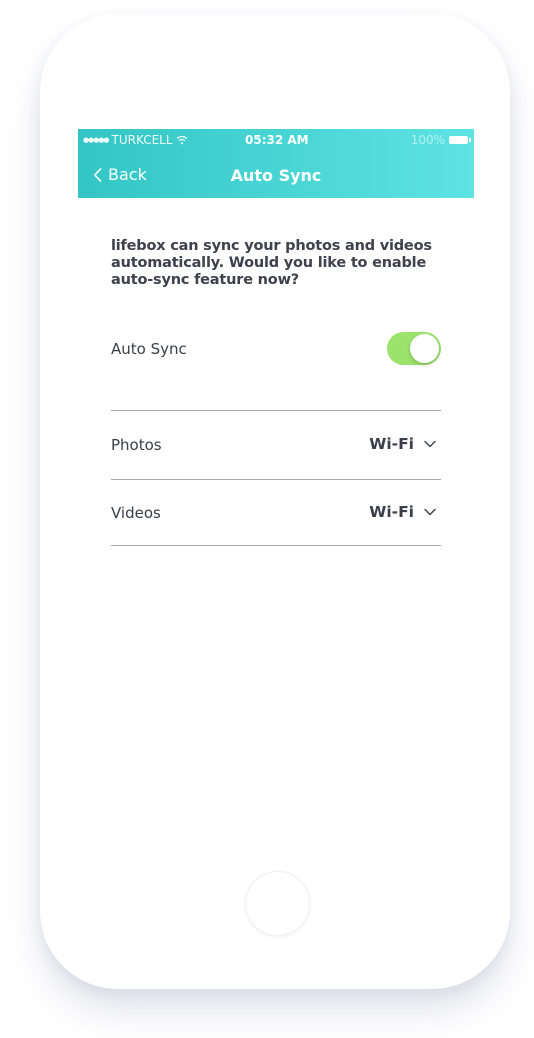 The height and width of the screenshot is (1038, 534). Describe the element at coordinates (424, 348) in the screenshot. I see `toggle-knob` at that location.